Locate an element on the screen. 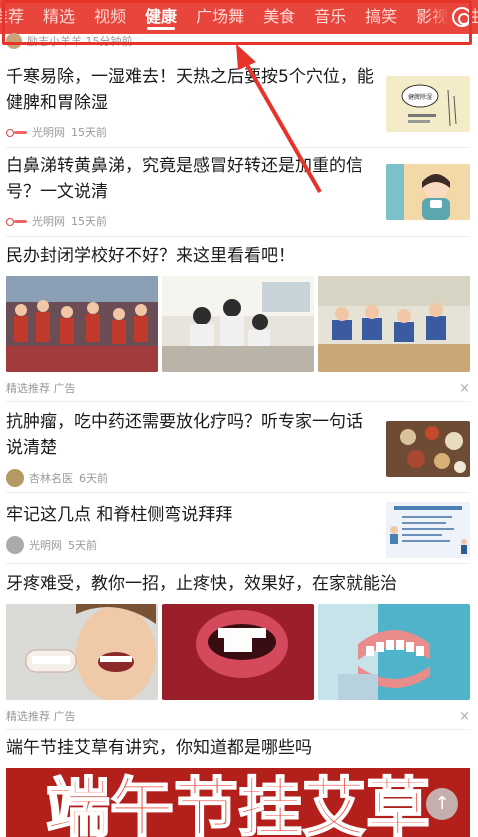 Image resolution: width=478 pixels, height=837 pixels. annotation-arrow-icon is located at coordinates (279, 118).